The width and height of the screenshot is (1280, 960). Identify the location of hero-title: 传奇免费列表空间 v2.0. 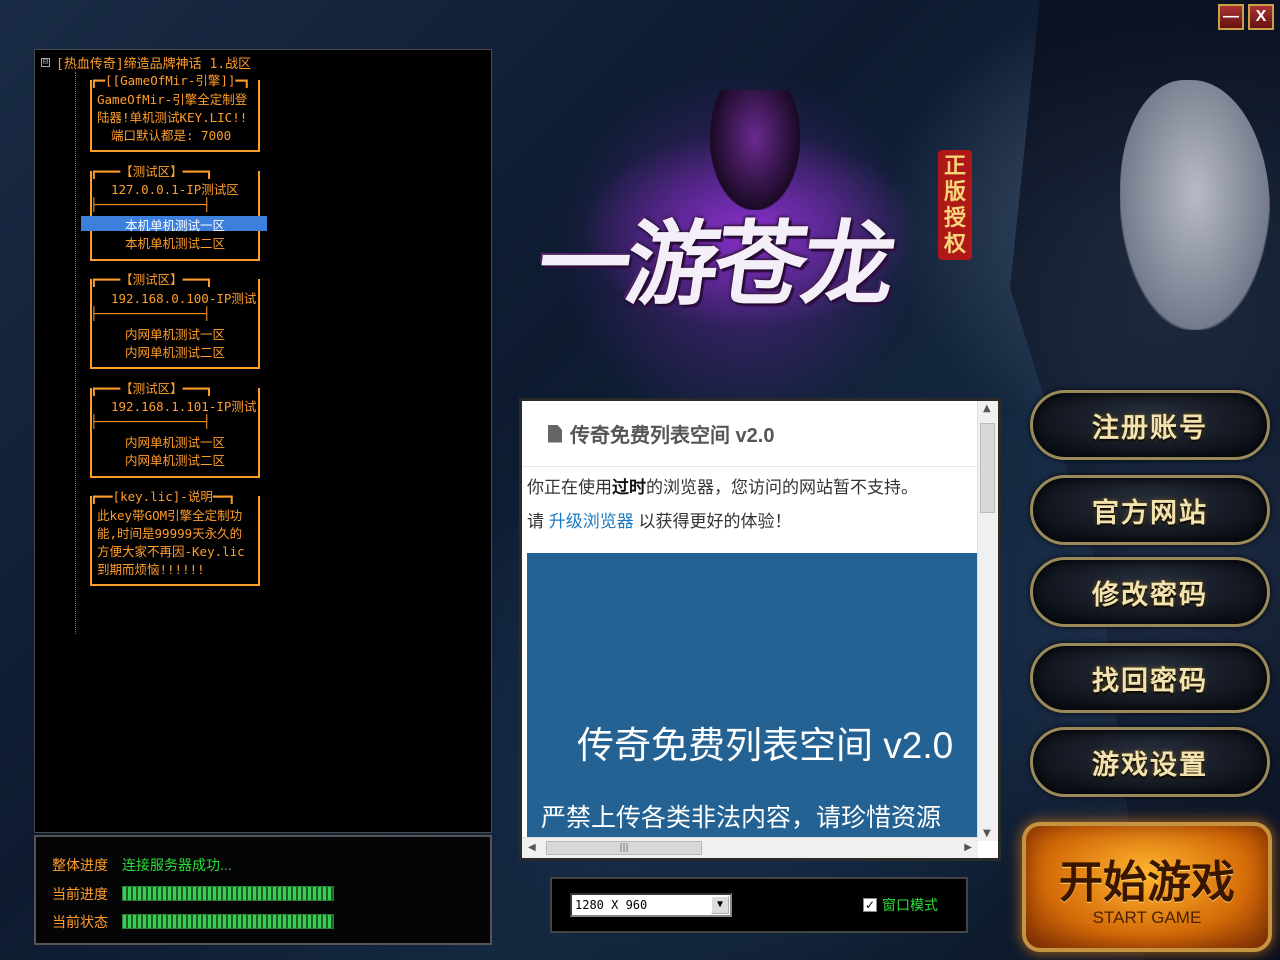
(765, 745).